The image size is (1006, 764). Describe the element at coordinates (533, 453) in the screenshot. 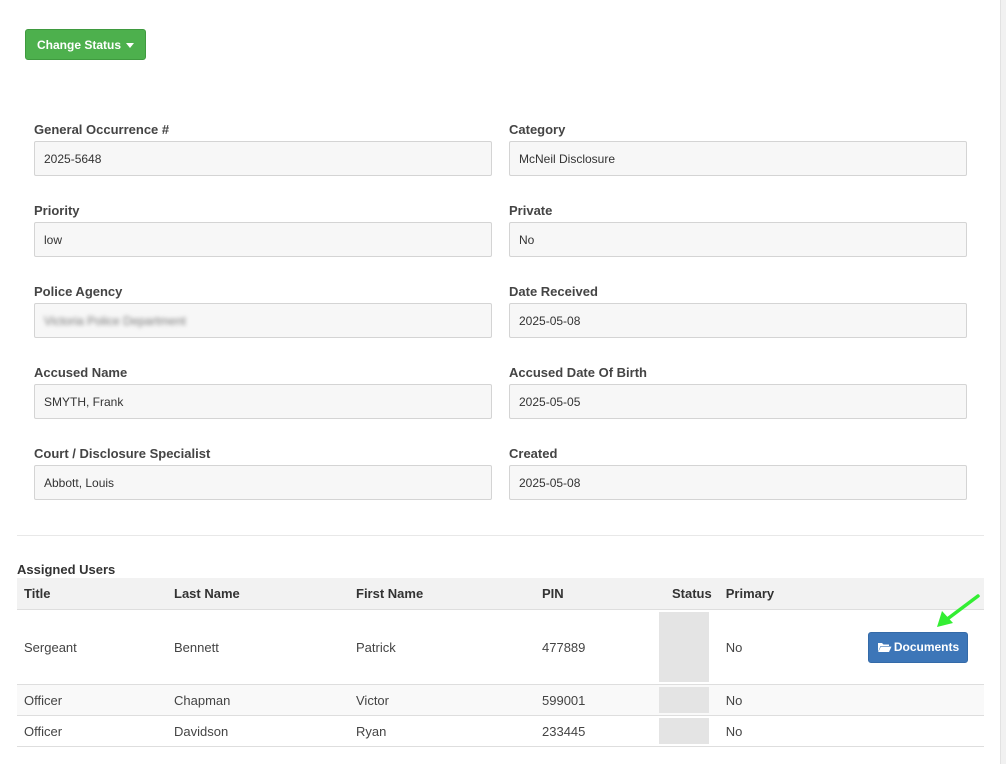

I see `created-label: Created` at that location.